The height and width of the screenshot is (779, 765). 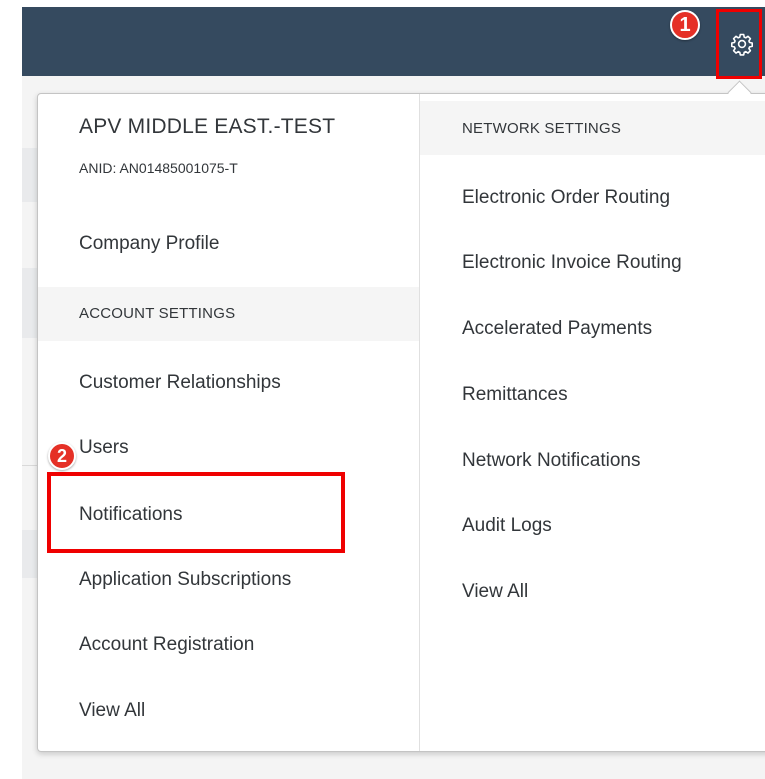 What do you see at coordinates (30, 465) in the screenshot?
I see `background-divider` at bounding box center [30, 465].